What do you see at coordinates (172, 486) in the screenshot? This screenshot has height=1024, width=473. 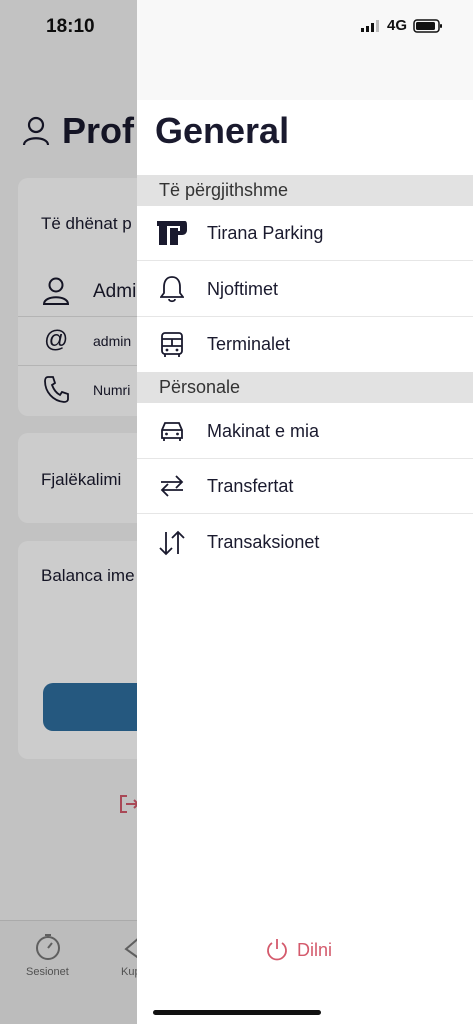 I see `transfer-arrows-icon` at bounding box center [172, 486].